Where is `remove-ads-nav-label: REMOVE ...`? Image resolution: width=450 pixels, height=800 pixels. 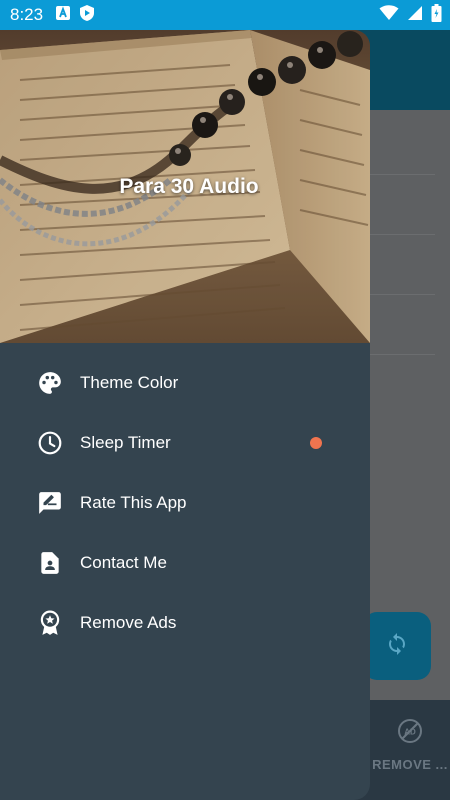
remove-ads-nav-label: REMOVE ... is located at coordinates (410, 764).